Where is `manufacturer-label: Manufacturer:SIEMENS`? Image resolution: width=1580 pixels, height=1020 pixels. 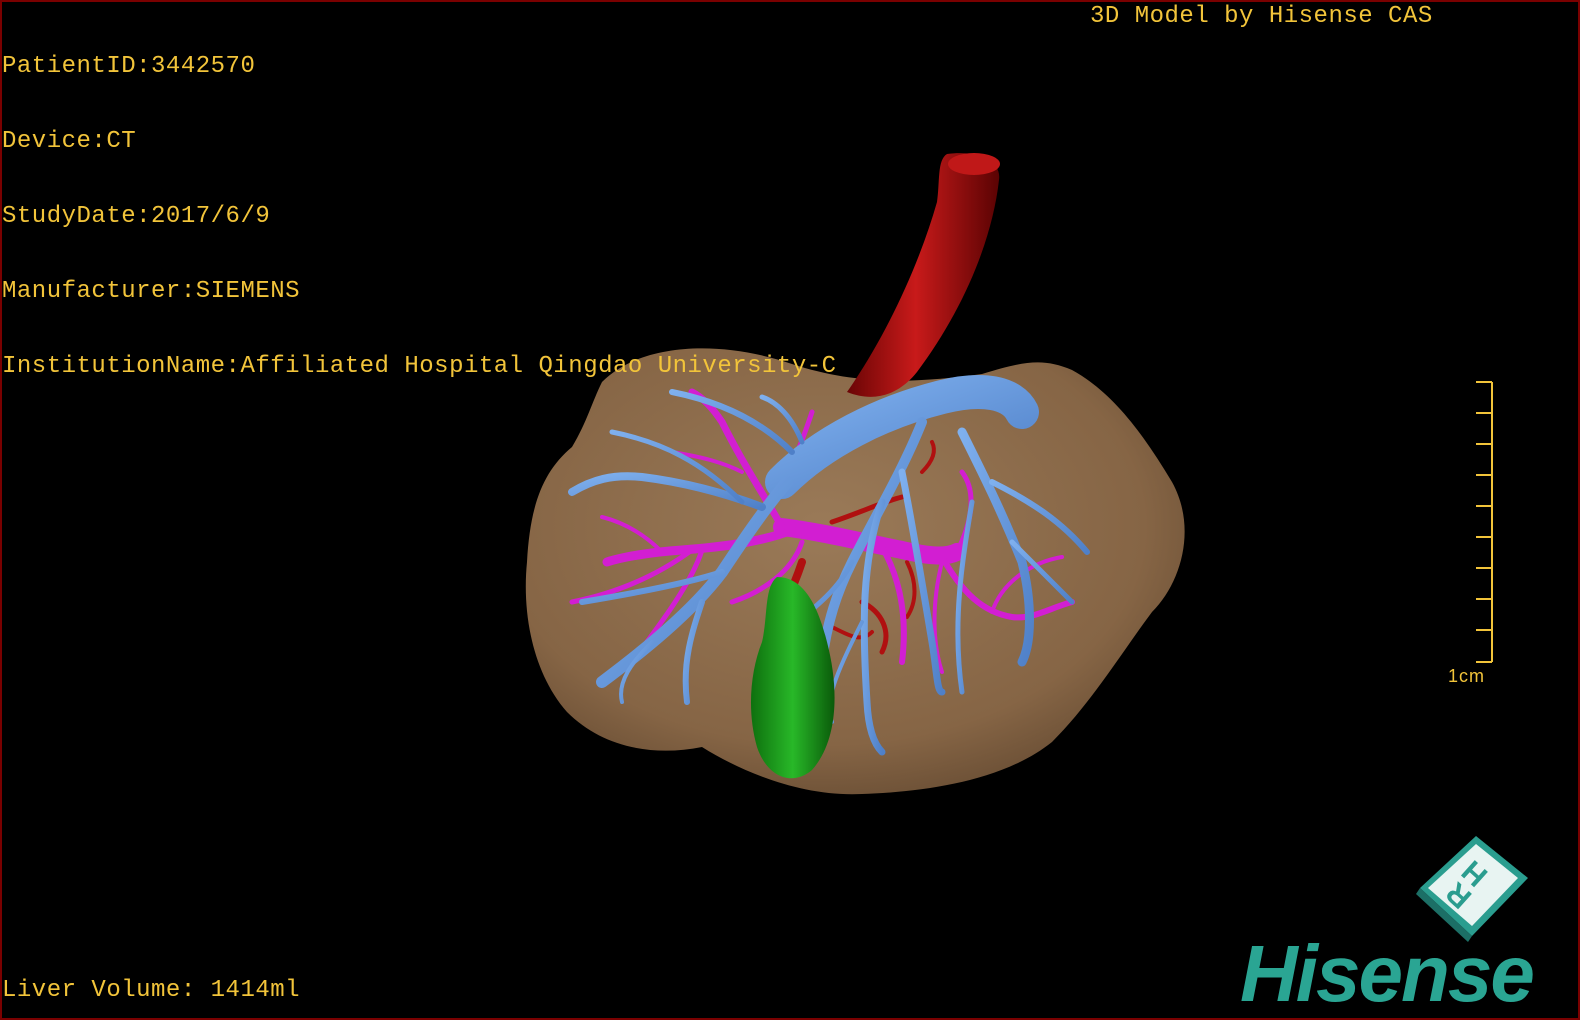
manufacturer-label: Manufacturer:SIEMENS is located at coordinates (151, 291).